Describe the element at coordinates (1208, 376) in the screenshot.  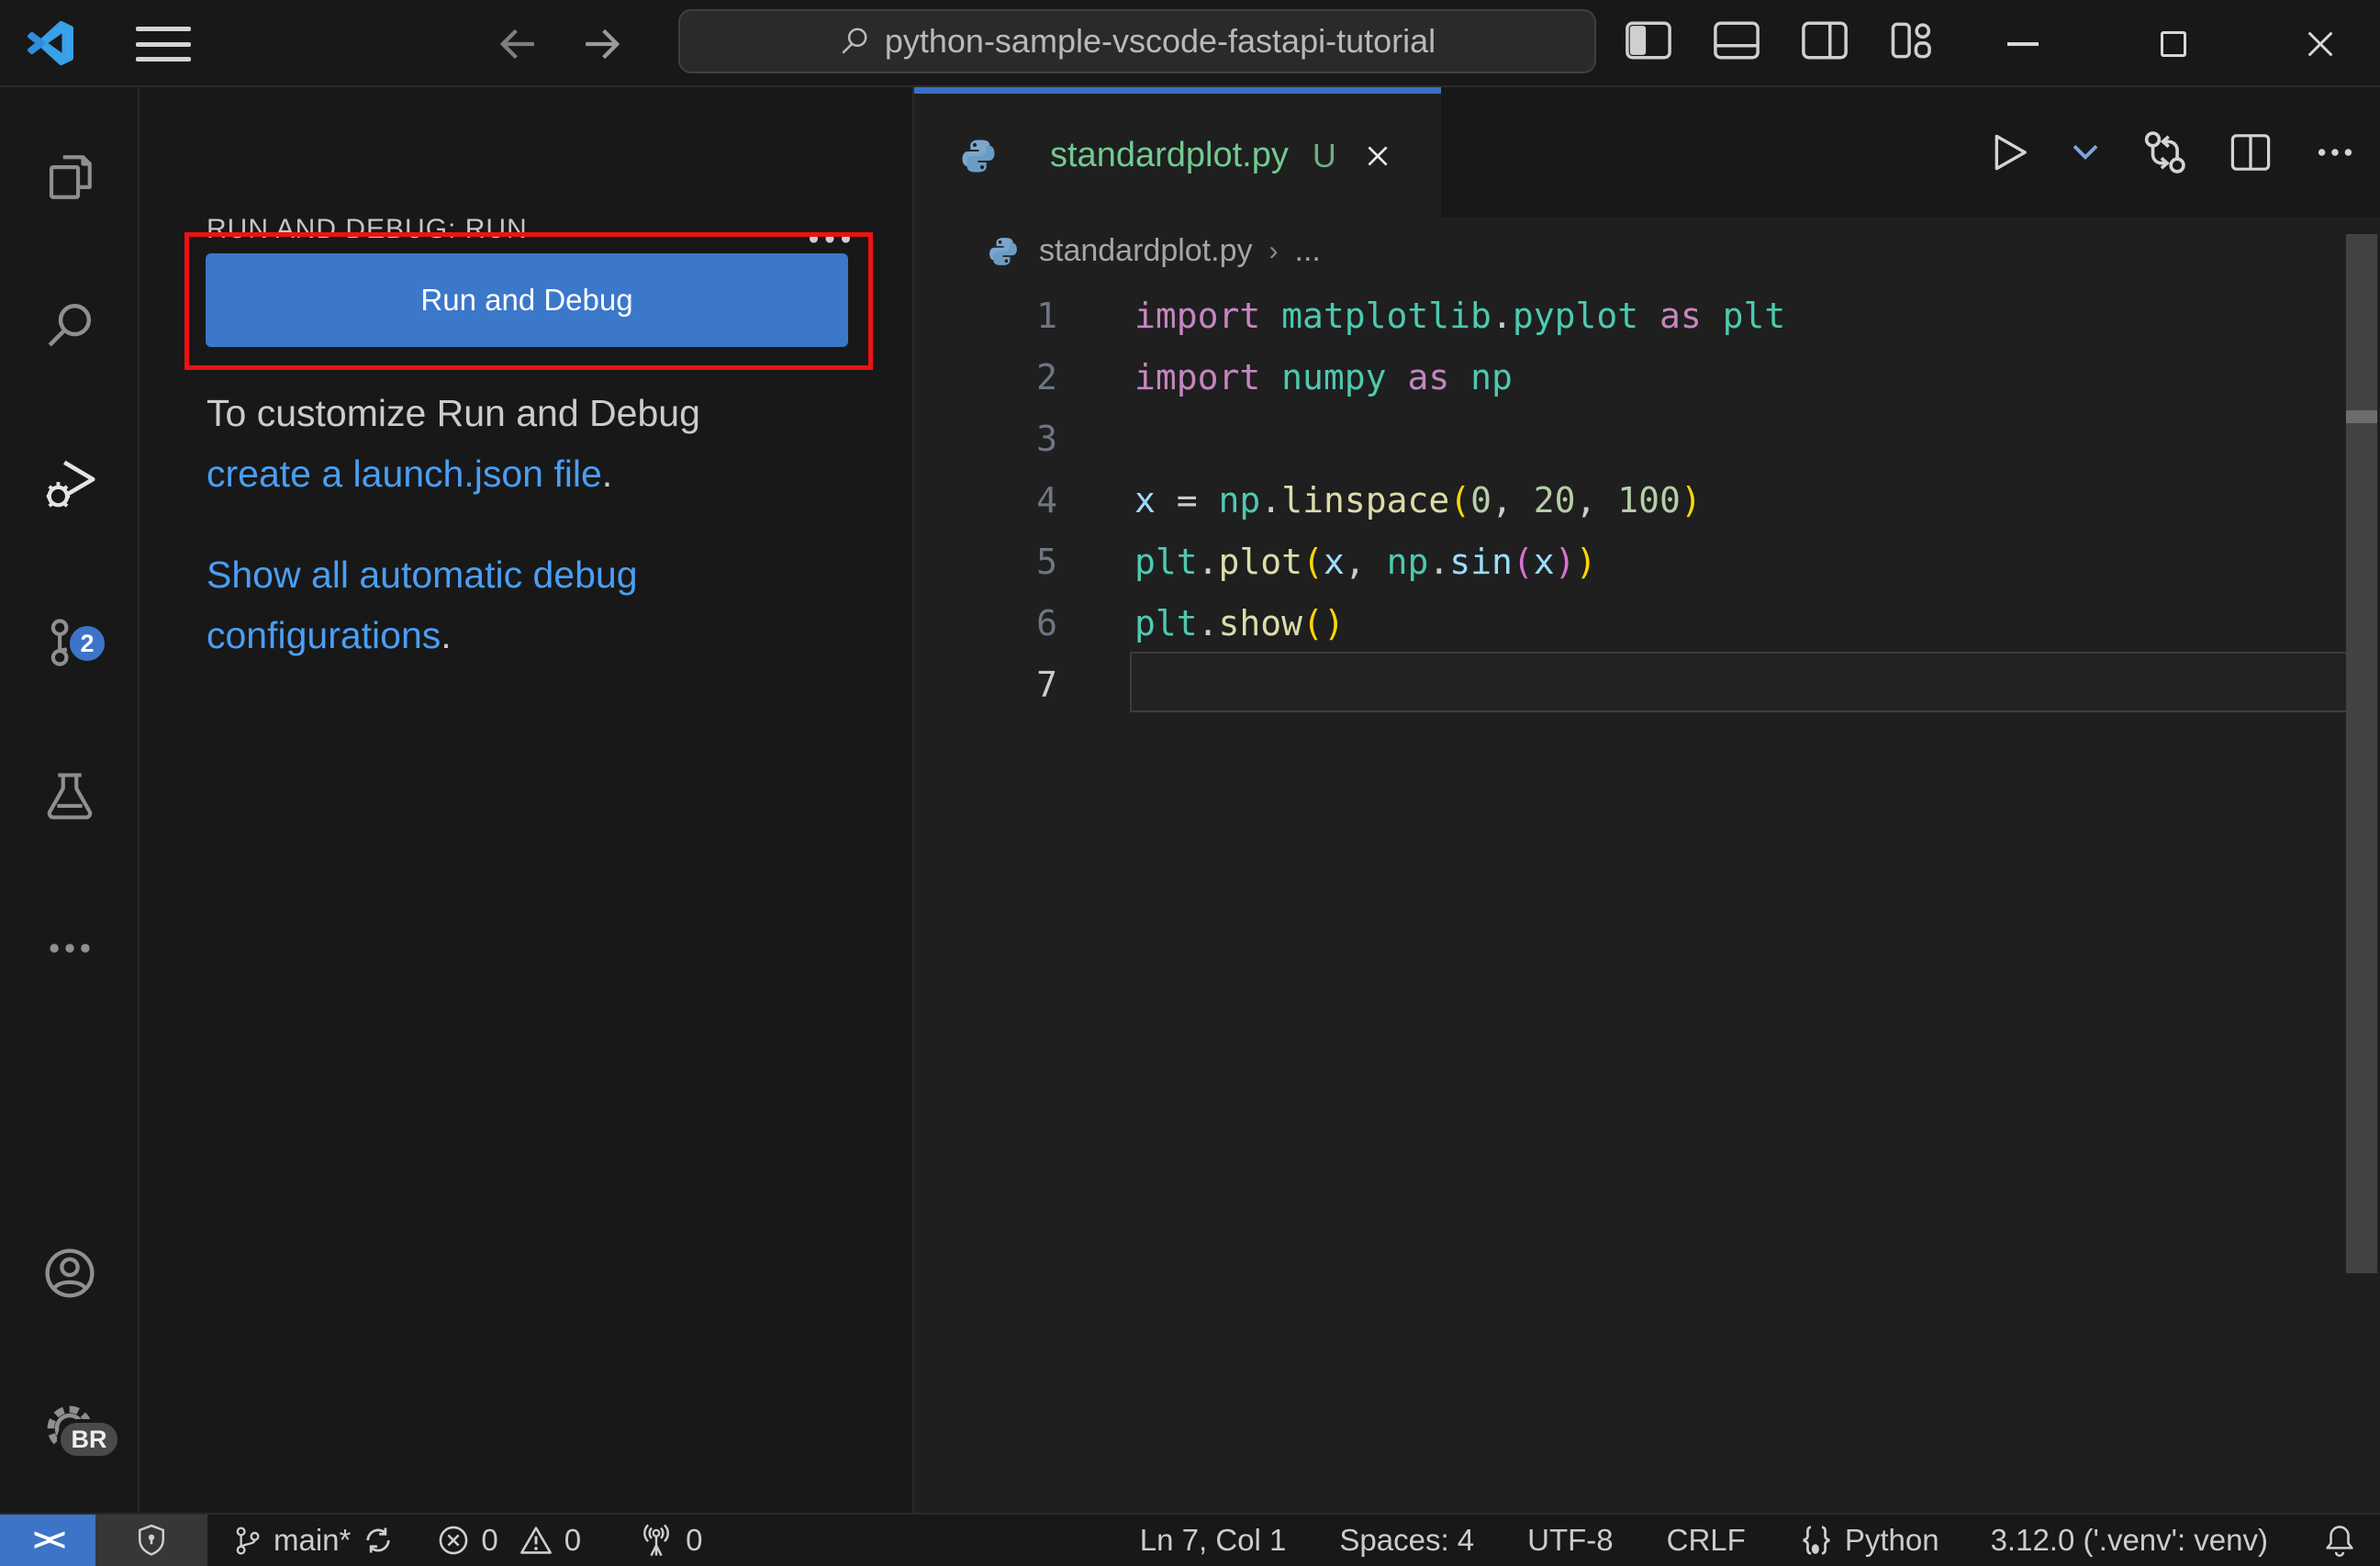
I see `code-token: import` at that location.